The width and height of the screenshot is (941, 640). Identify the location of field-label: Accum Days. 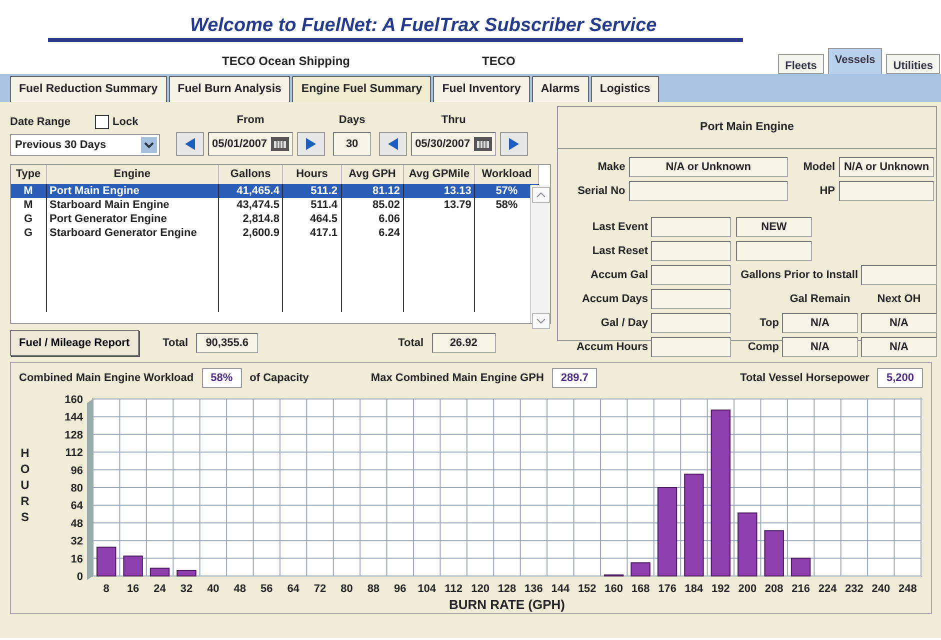
(614, 299).